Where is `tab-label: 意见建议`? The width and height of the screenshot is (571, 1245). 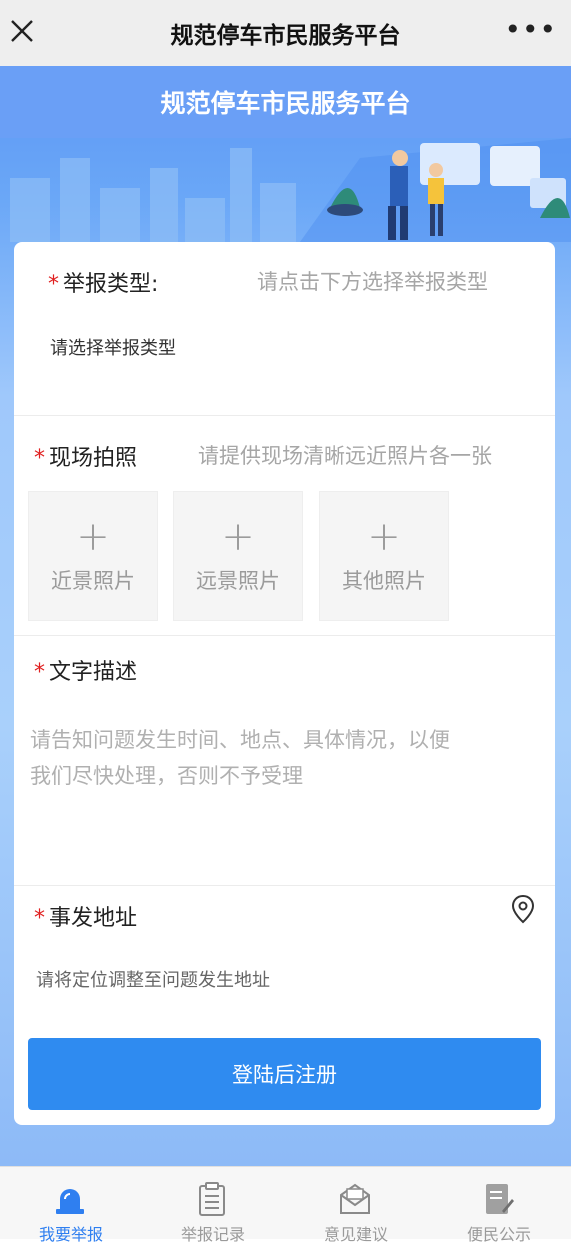
tab-label: 意见建议 is located at coordinates (355, 1234).